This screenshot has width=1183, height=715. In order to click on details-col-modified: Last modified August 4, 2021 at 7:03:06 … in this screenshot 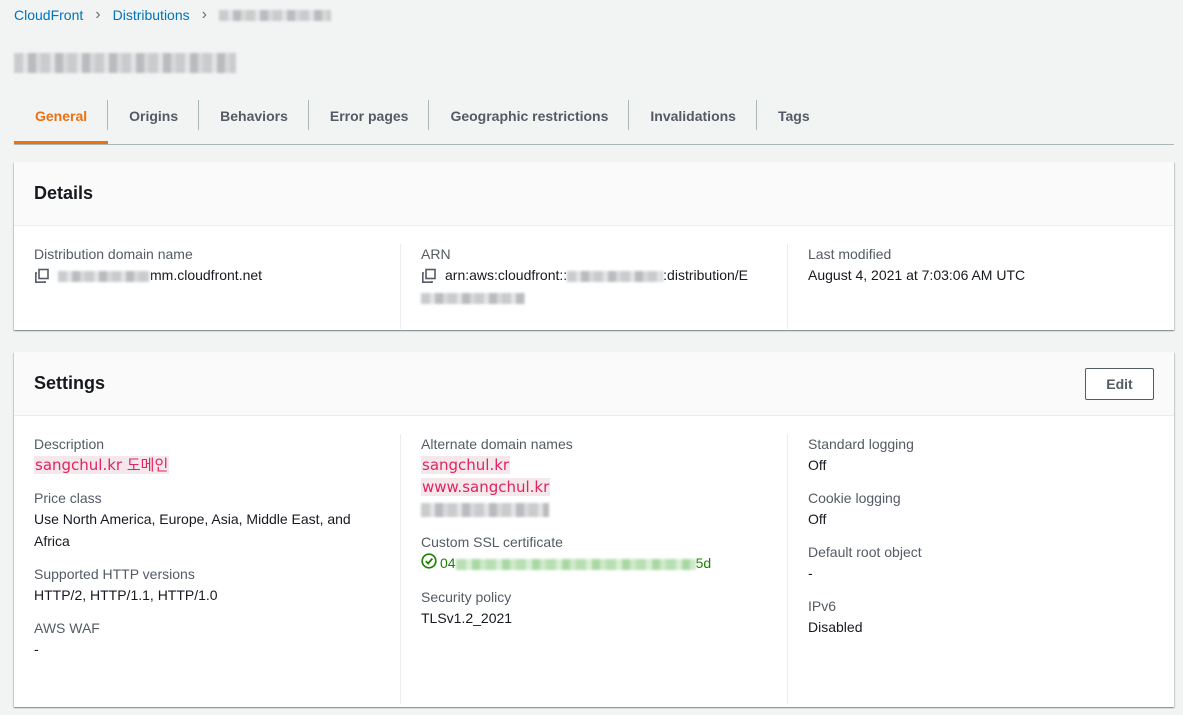, I will do `click(980, 286)`.